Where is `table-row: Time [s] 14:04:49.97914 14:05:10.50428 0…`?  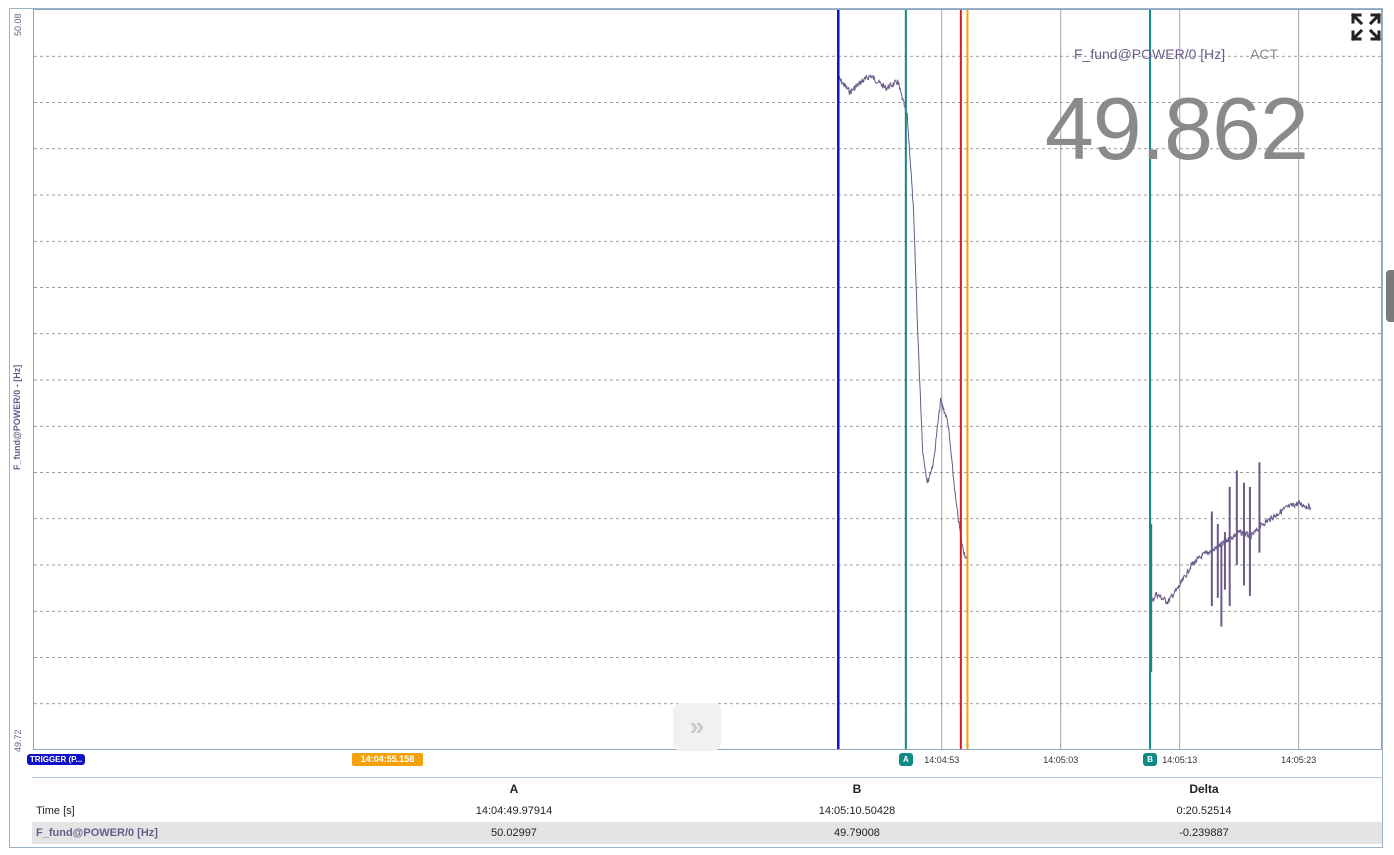 table-row: Time [s] 14:04:49.97914 14:05:10.50428 0… is located at coordinates (707, 811).